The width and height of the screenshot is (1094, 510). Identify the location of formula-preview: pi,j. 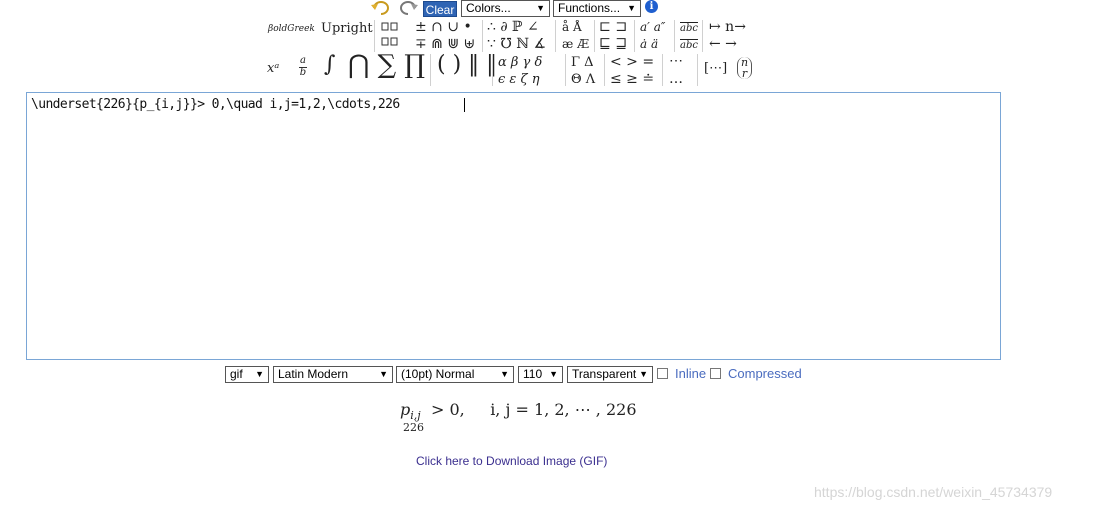
(410, 411).